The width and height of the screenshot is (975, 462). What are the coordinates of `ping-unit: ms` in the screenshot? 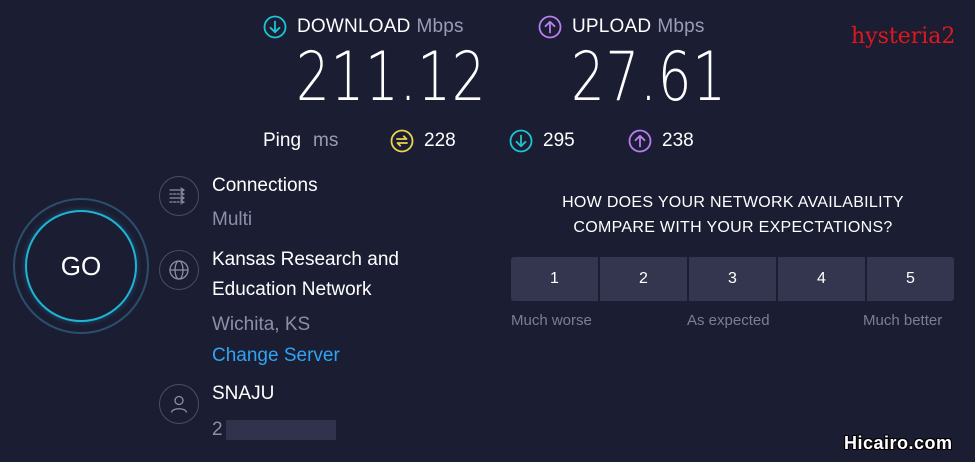 It's located at (326, 140).